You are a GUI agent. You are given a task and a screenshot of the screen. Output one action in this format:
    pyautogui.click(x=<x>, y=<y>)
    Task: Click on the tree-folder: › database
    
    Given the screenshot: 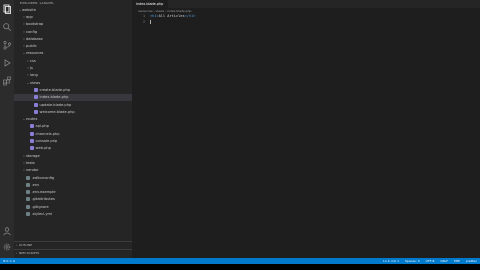 What is the action you would take?
    pyautogui.click(x=73, y=38)
    